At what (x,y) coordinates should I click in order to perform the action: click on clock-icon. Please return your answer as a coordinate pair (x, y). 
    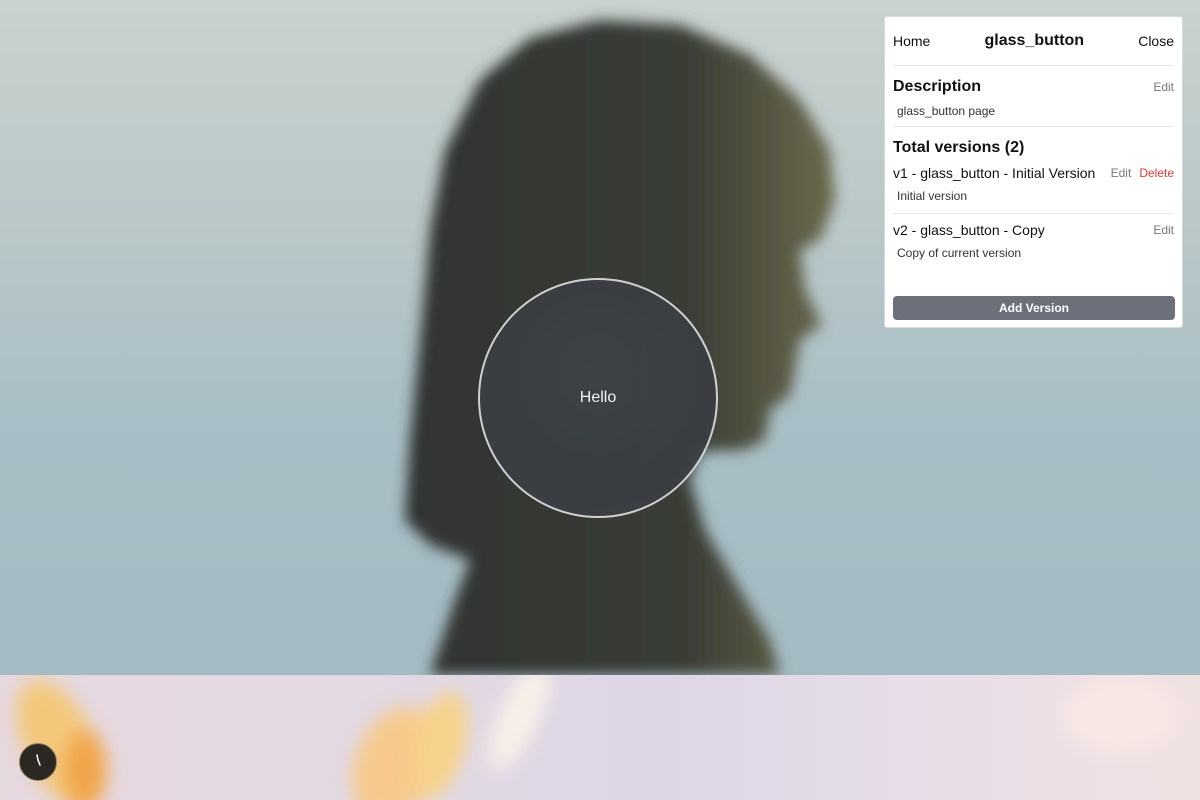
    Looking at the image, I should click on (38, 762).